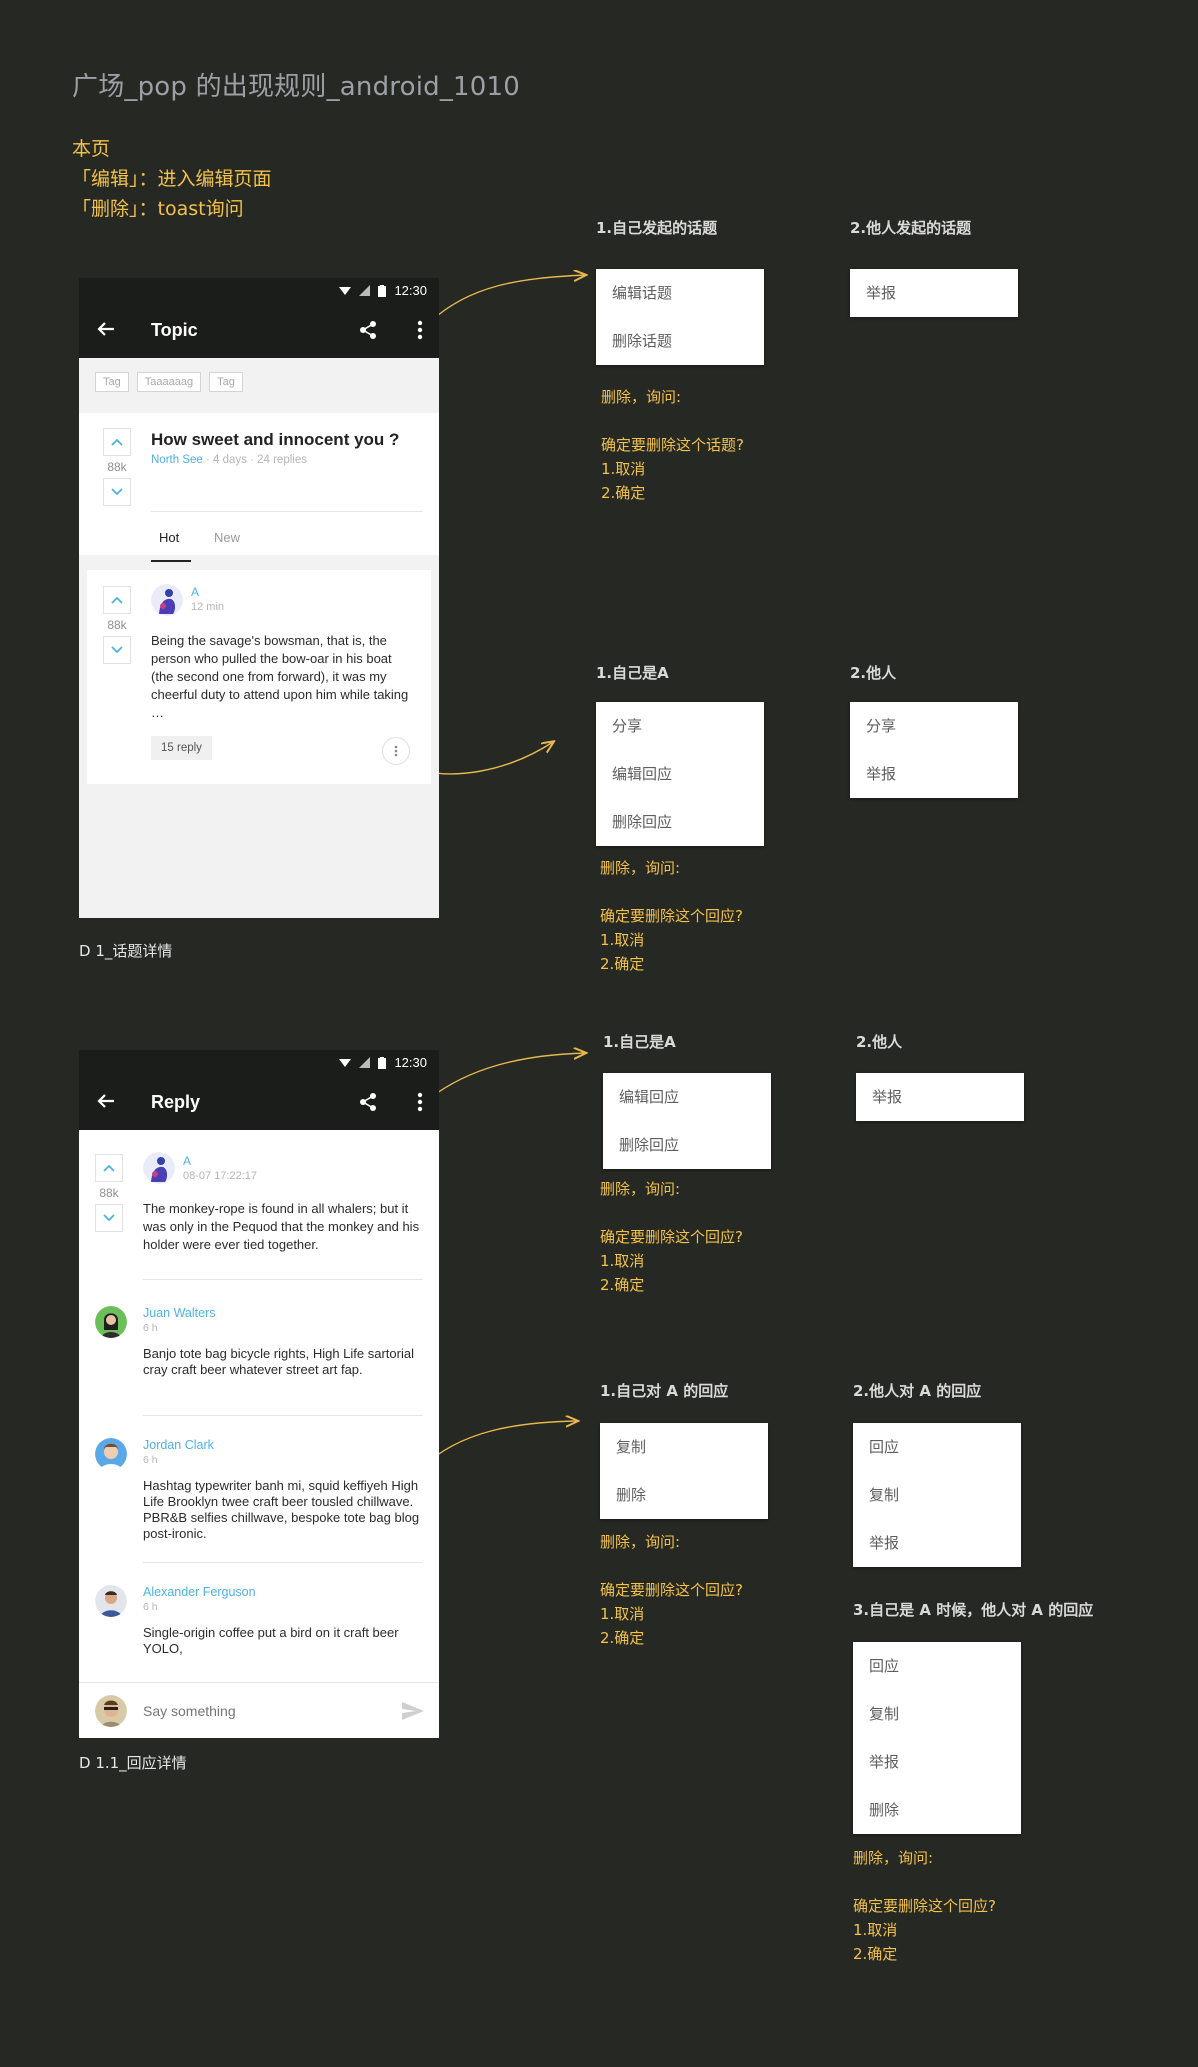 The image size is (1198, 2067). What do you see at coordinates (680, 293) in the screenshot?
I see `menu-item-edit-topic: 编辑话题` at bounding box center [680, 293].